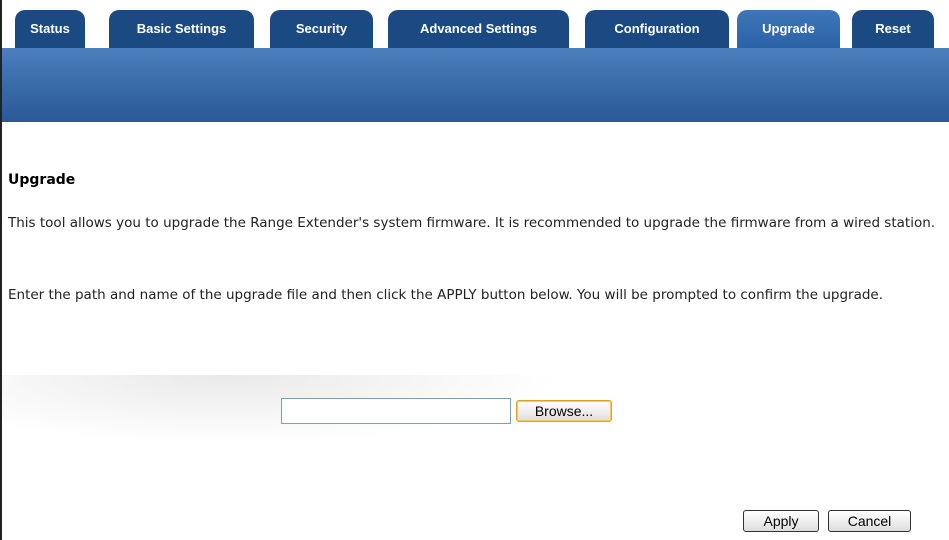 Image resolution: width=949 pixels, height=540 pixels. Describe the element at coordinates (475, 85) in the screenshot. I see `header-banner` at that location.